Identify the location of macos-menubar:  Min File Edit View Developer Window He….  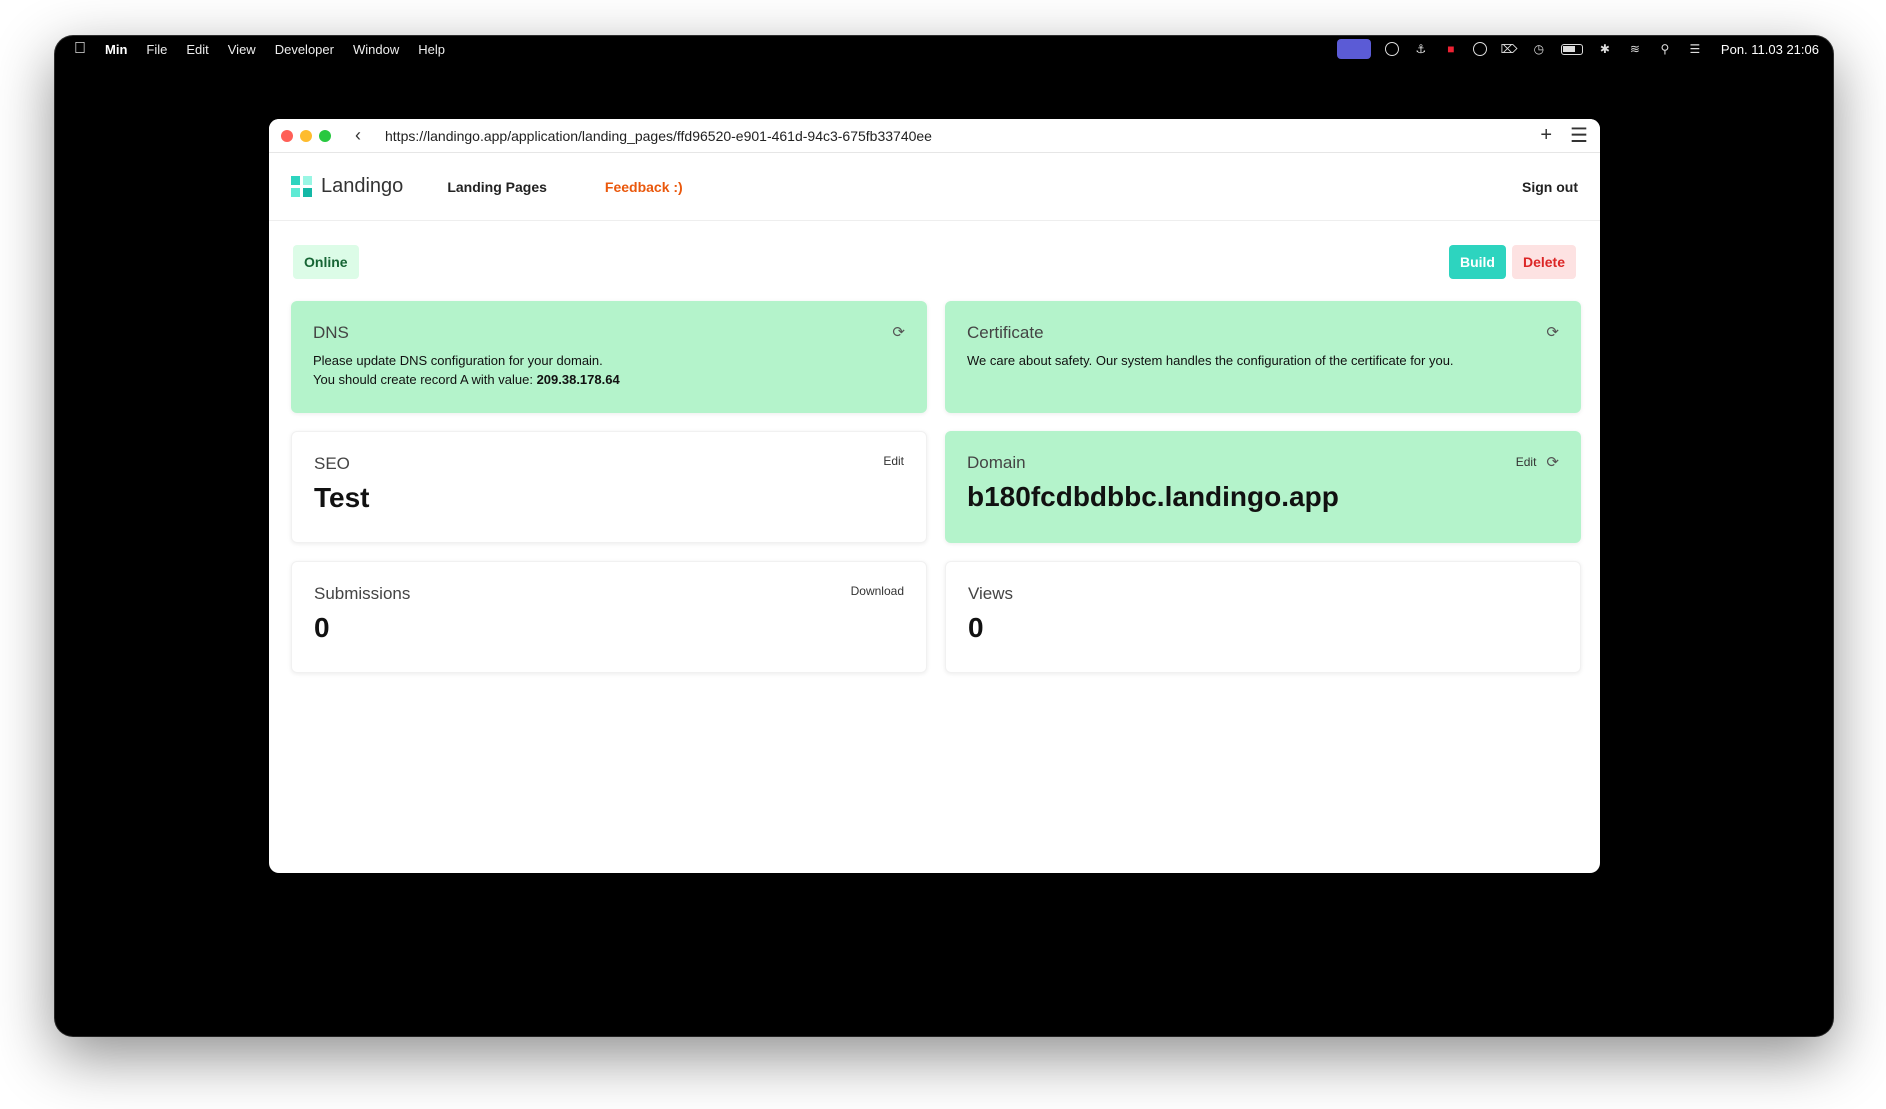
(944, 49).